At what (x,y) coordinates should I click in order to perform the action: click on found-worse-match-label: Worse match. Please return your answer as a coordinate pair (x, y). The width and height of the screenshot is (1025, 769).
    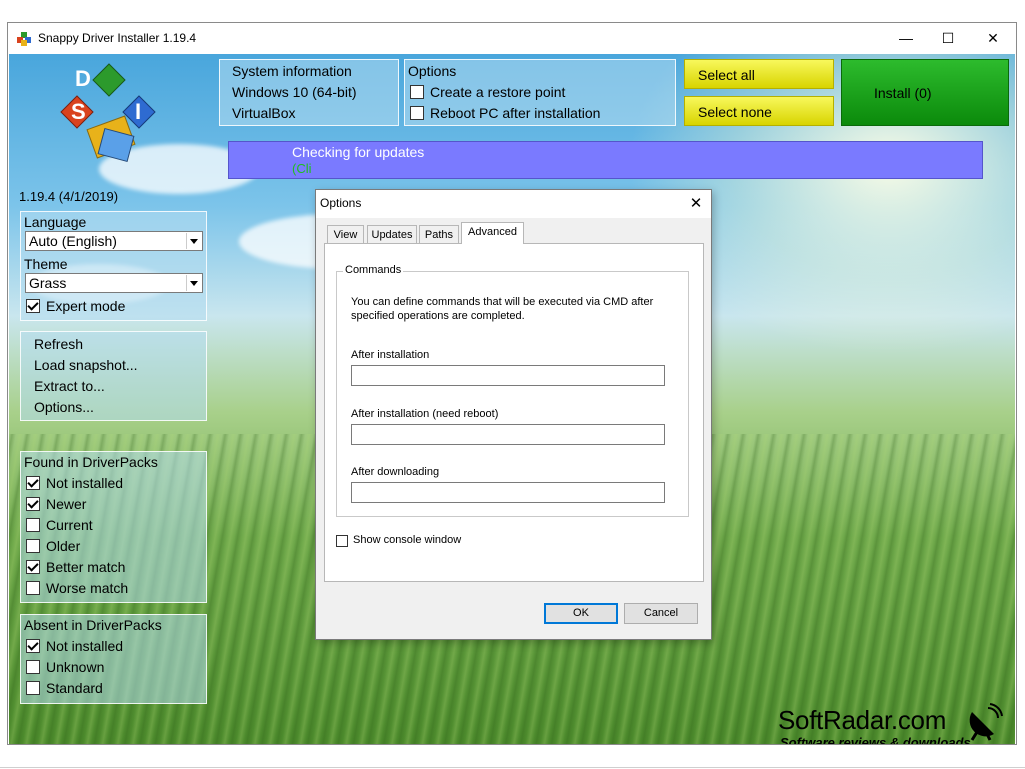
    Looking at the image, I should click on (87, 588).